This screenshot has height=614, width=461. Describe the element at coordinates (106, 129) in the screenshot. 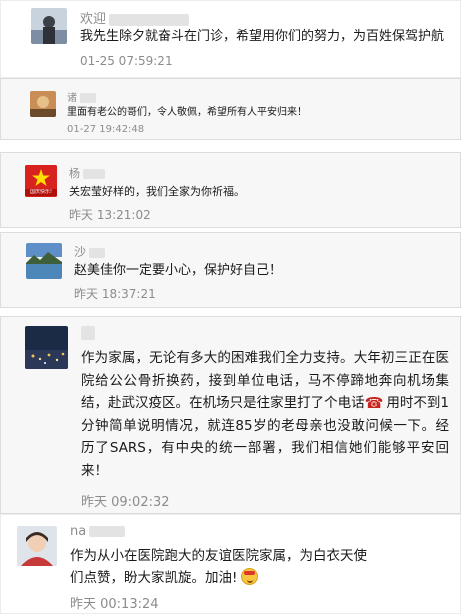

I see `comment-time: 01-27 19:42:48` at that location.